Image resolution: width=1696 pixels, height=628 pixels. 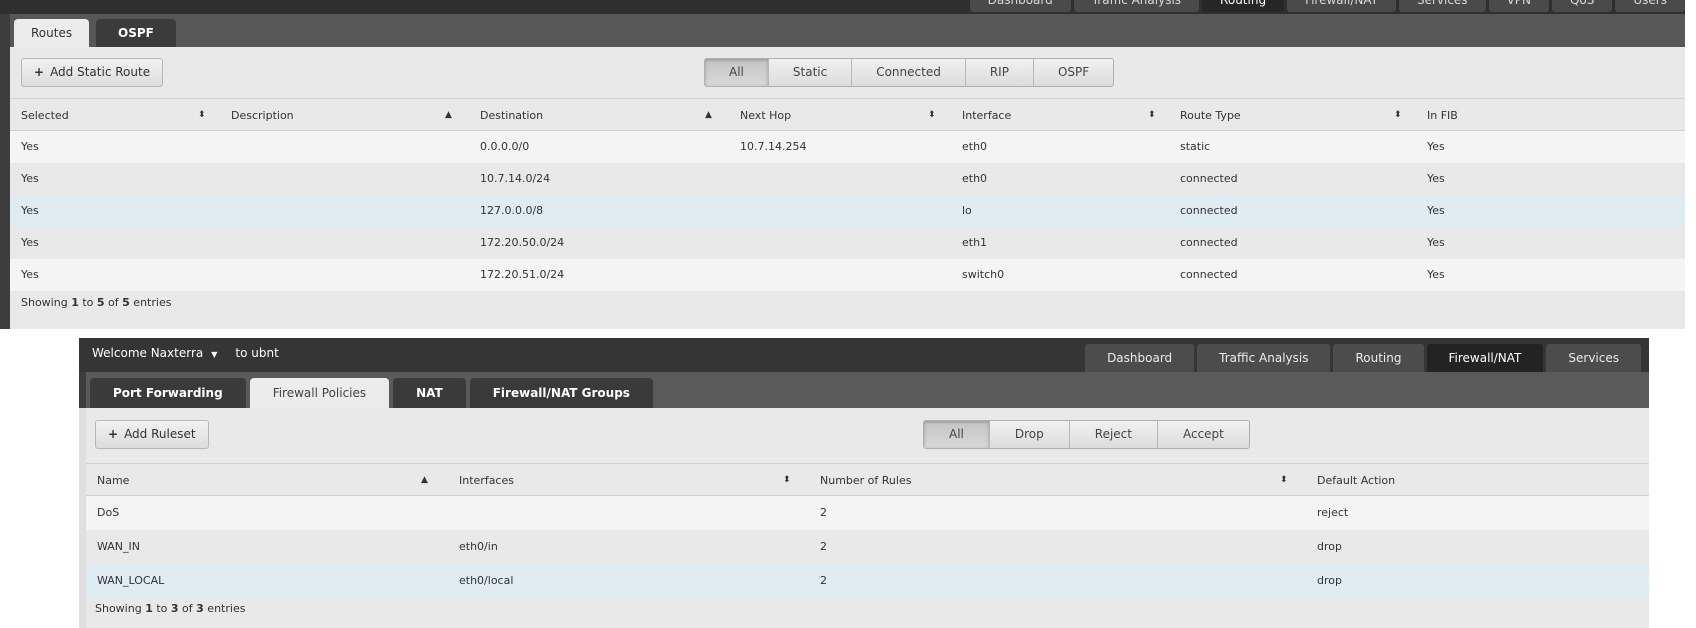 What do you see at coordinates (847, 275) in the screenshot?
I see `table-row: Yes 172.20.51.0/24 switch0 connected Yes` at bounding box center [847, 275].